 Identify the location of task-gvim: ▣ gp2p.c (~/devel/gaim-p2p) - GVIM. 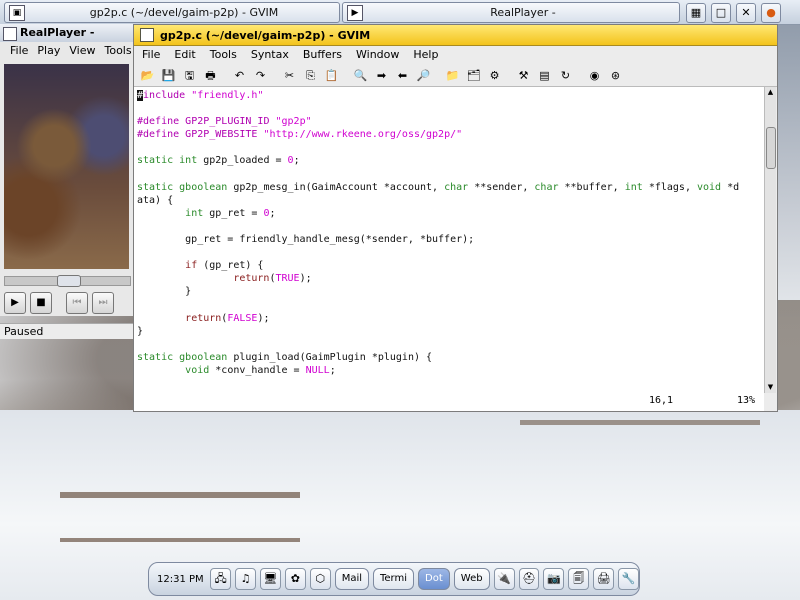
(172, 12).